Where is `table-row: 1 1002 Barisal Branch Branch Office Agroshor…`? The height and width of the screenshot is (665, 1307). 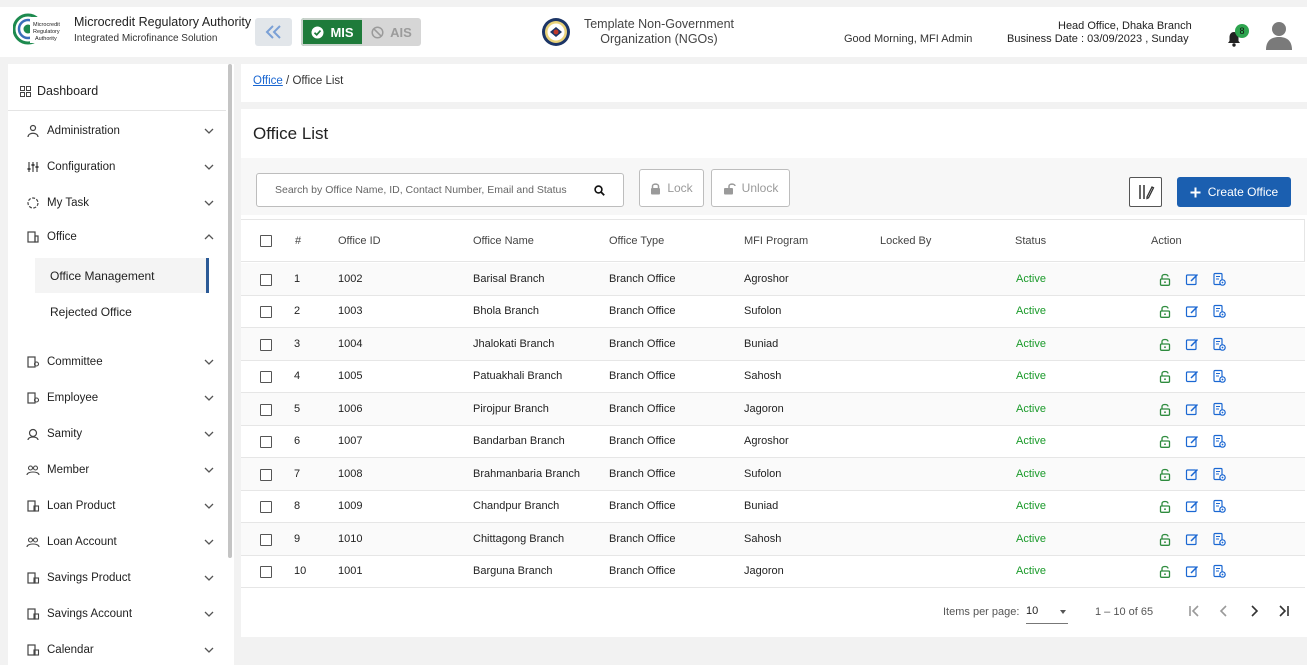 table-row: 1 1002 Barisal Branch Branch Office Agroshor… is located at coordinates (773, 279).